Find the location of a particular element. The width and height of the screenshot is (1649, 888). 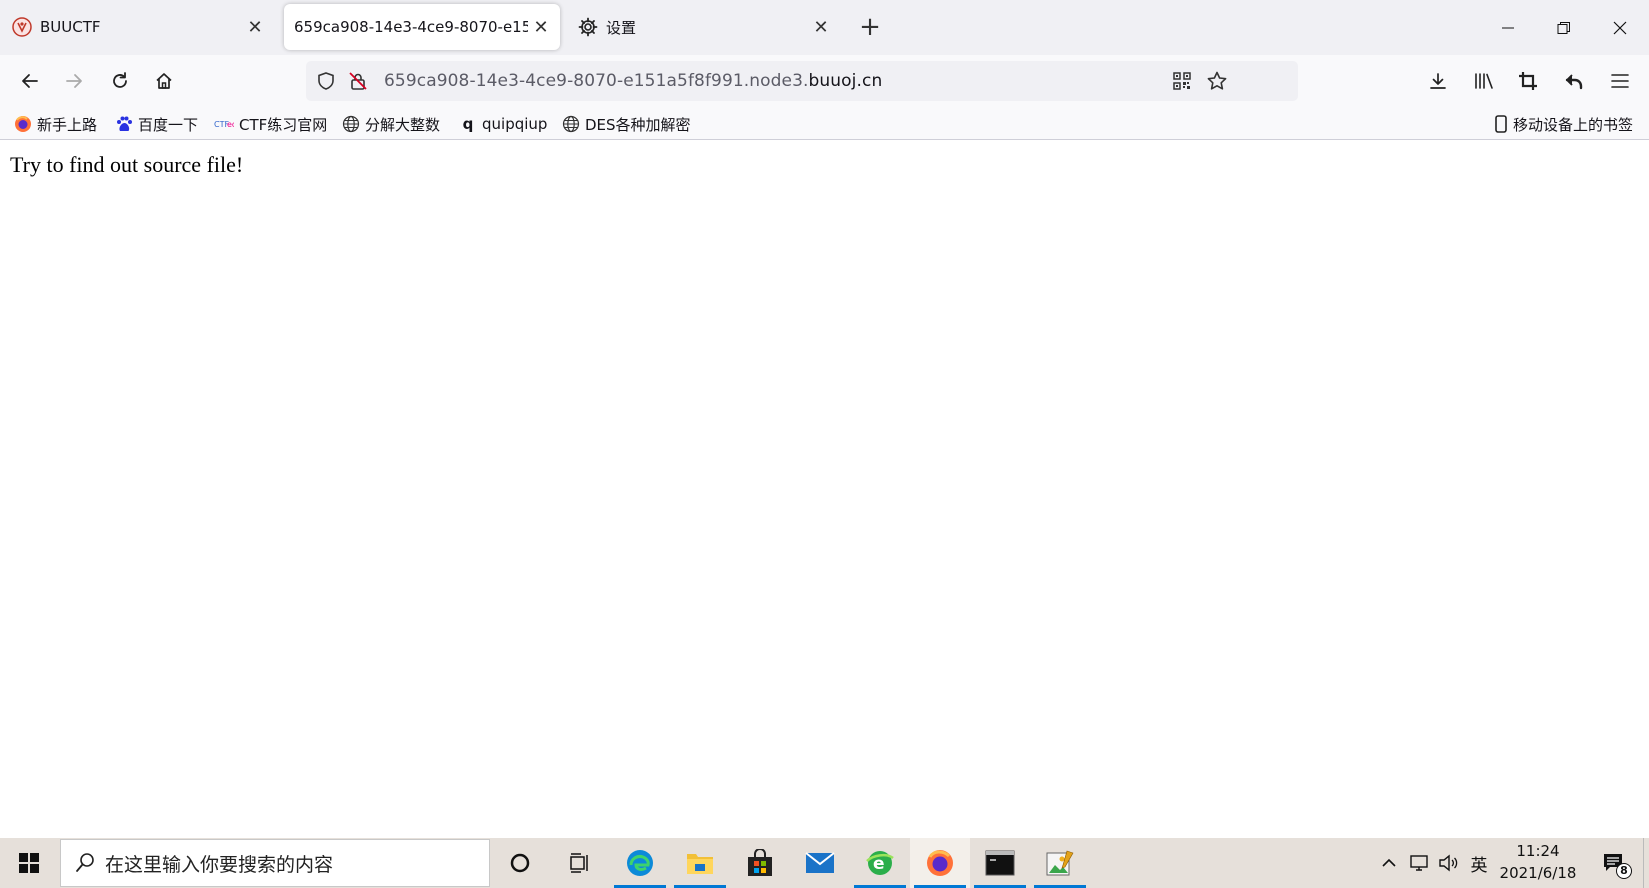

taskbar-image-editor is located at coordinates (1060, 863).